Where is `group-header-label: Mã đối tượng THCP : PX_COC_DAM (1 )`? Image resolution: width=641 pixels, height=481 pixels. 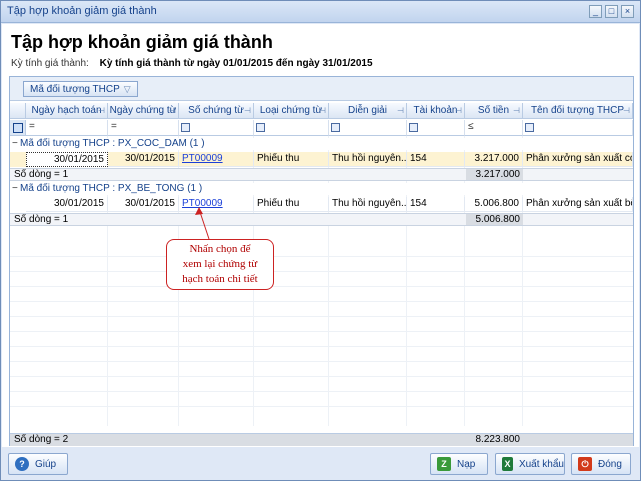
group-header-label: Mã đối tượng THCP : PX_COC_DAM (1 ) is located at coordinates (112, 143).